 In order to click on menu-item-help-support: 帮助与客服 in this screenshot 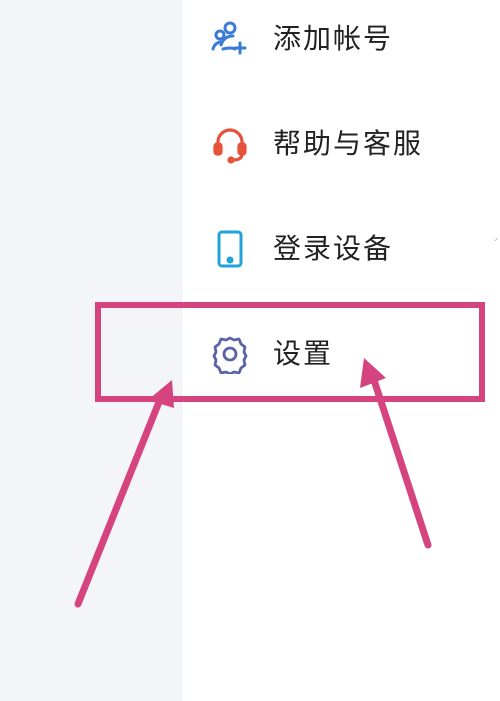, I will do `click(341, 144)`.